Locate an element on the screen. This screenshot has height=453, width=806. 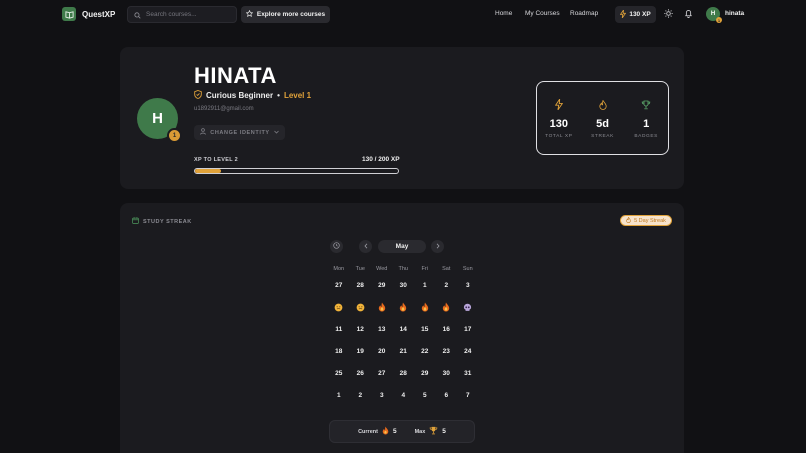
chevron-right-icon is located at coordinates (438, 247).